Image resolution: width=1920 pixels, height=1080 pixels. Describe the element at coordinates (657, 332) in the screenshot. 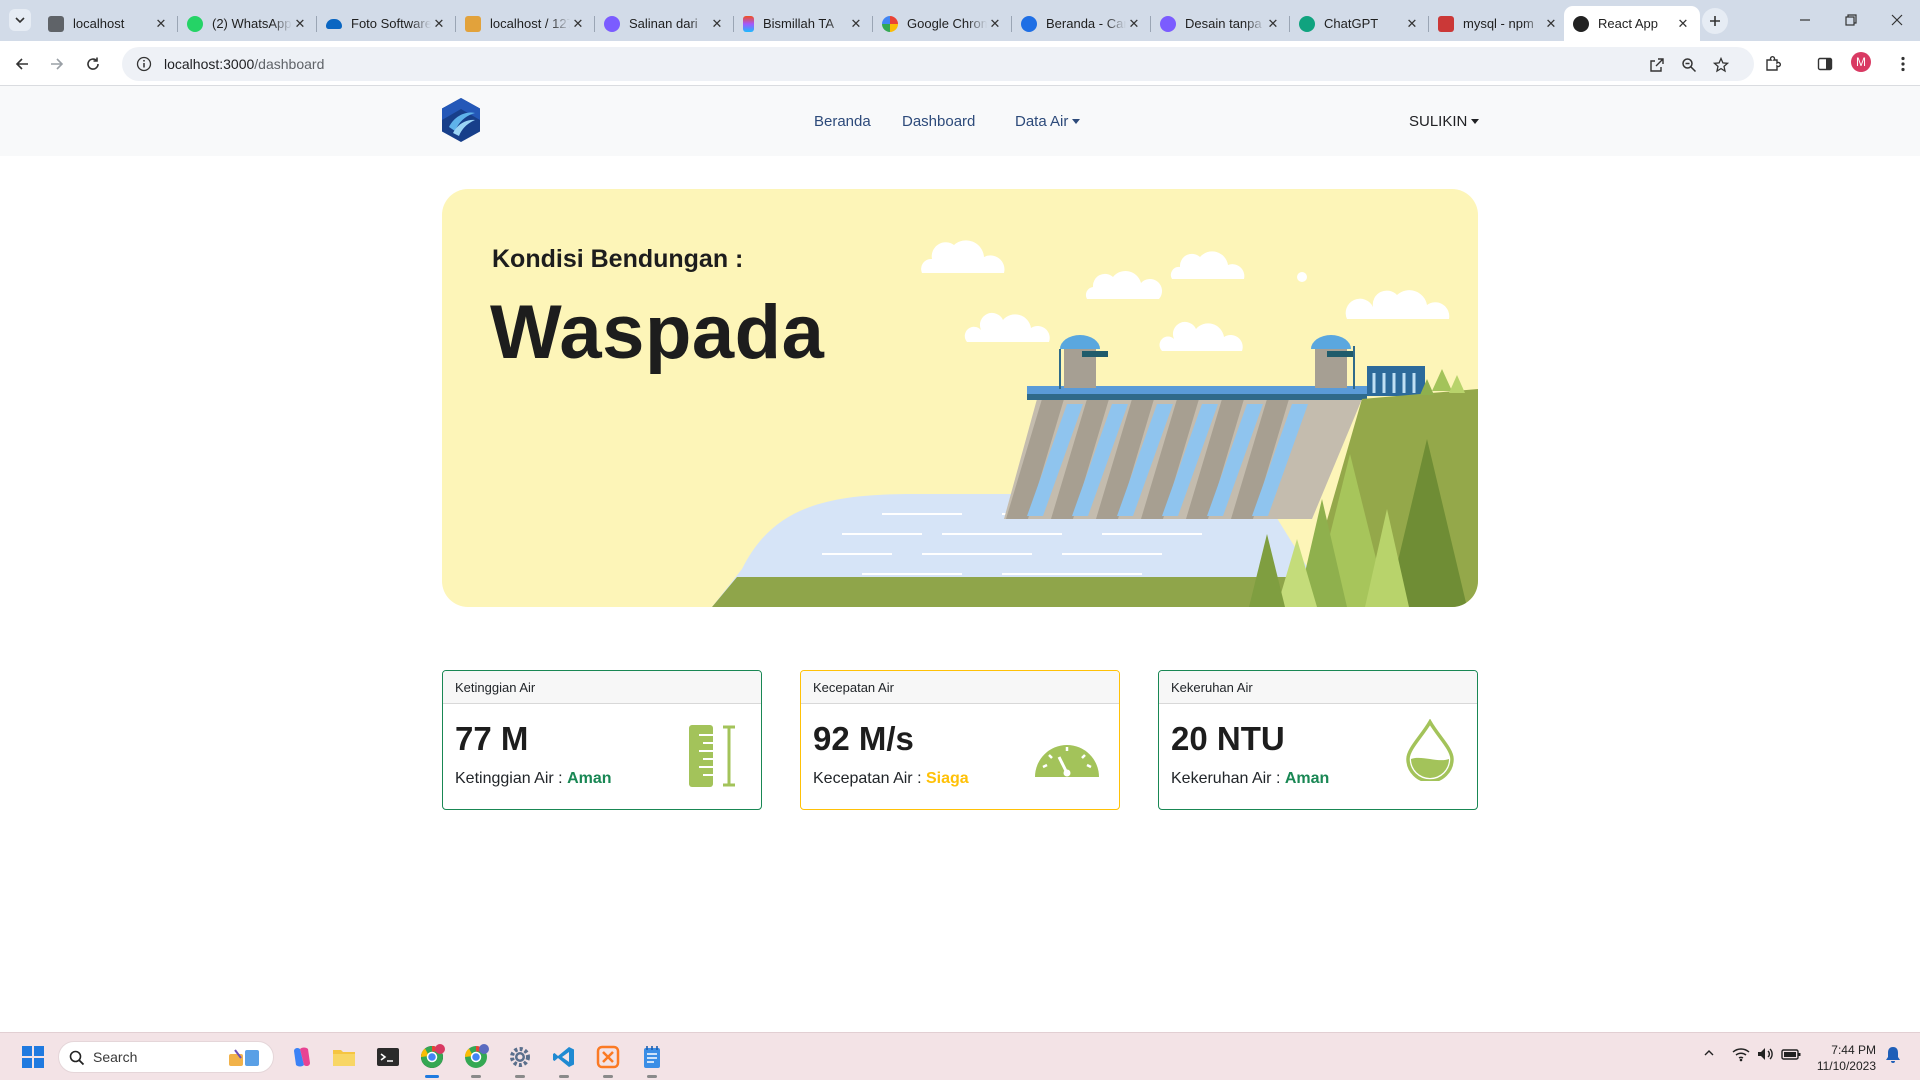

I see `dam-condition-status: Waspada` at that location.